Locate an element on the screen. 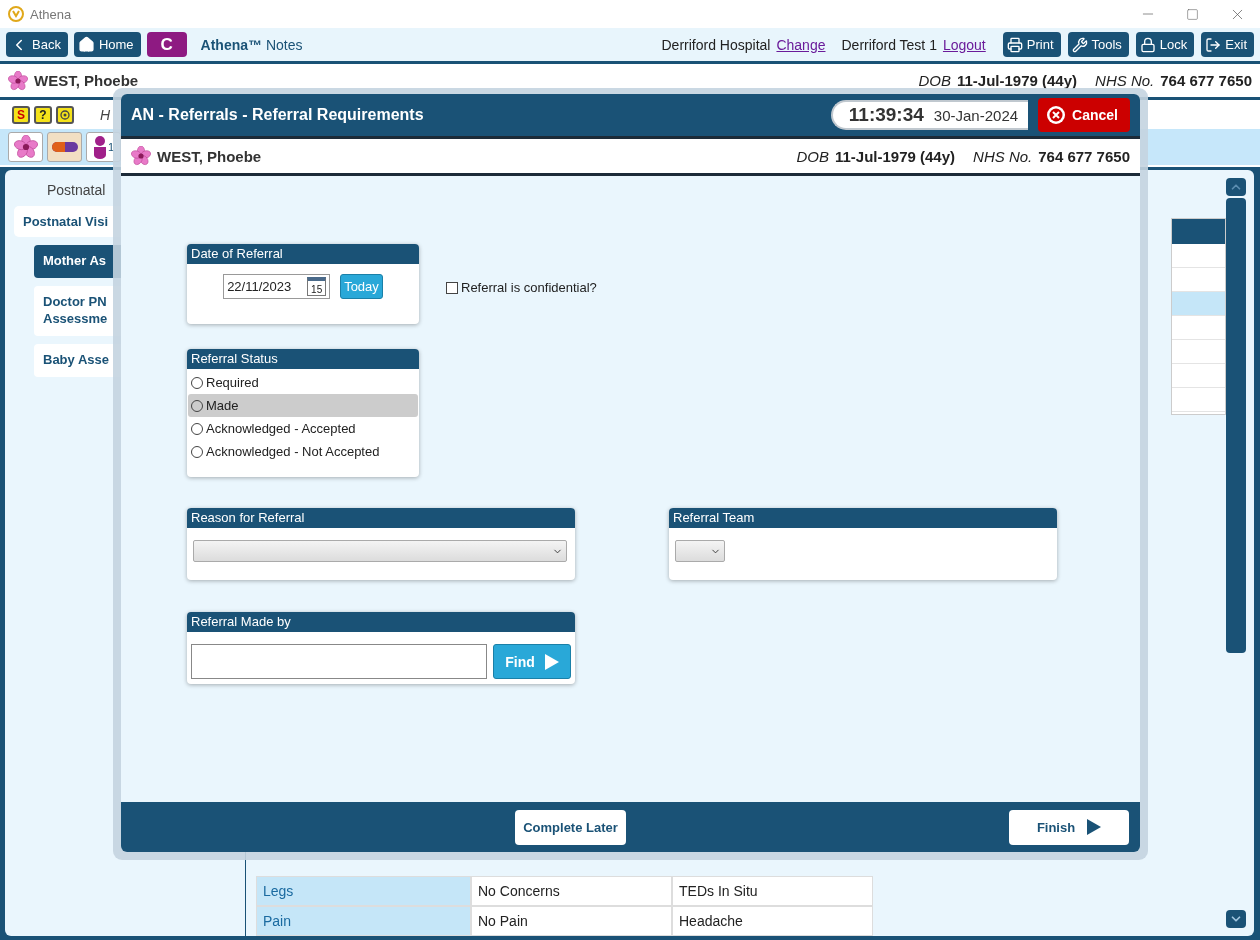 Image resolution: width=1260 pixels, height=940 pixels. exit-icon is located at coordinates (1213, 44).